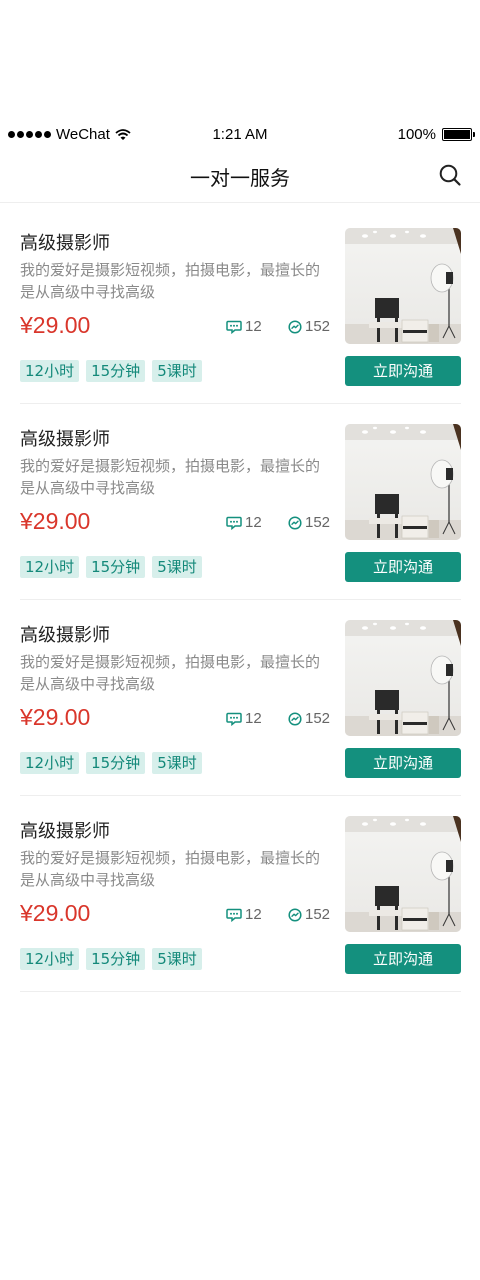 The image size is (480, 1280). Describe the element at coordinates (458, 134) in the screenshot. I see `battery-icon` at that location.